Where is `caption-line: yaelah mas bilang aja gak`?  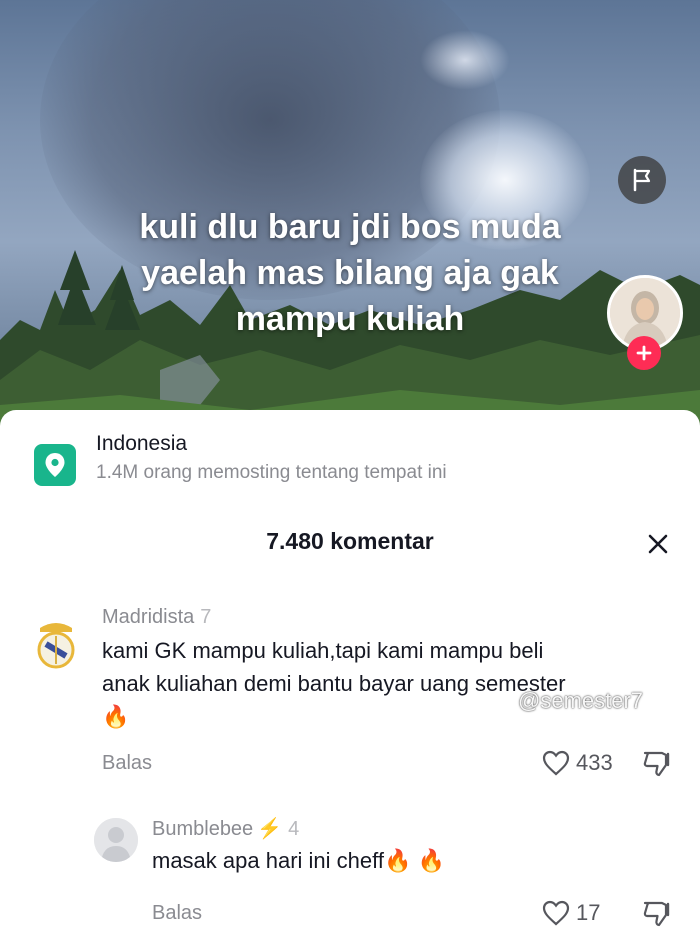 caption-line: yaelah mas bilang aja gak is located at coordinates (350, 273).